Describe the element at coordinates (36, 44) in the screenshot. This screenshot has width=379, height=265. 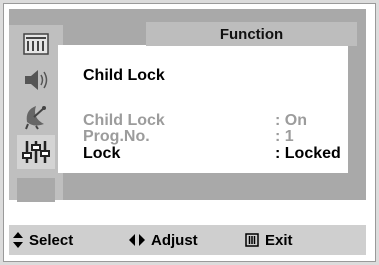
I see `picture-icon` at that location.